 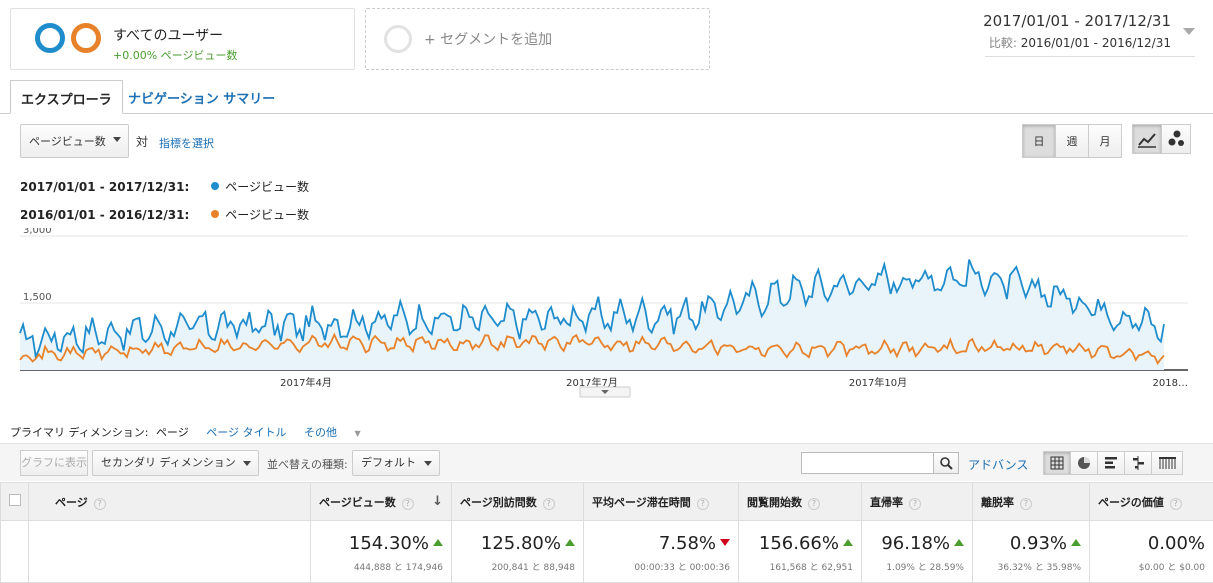 I want to click on pie-chart-icon, so click(x=1084, y=463).